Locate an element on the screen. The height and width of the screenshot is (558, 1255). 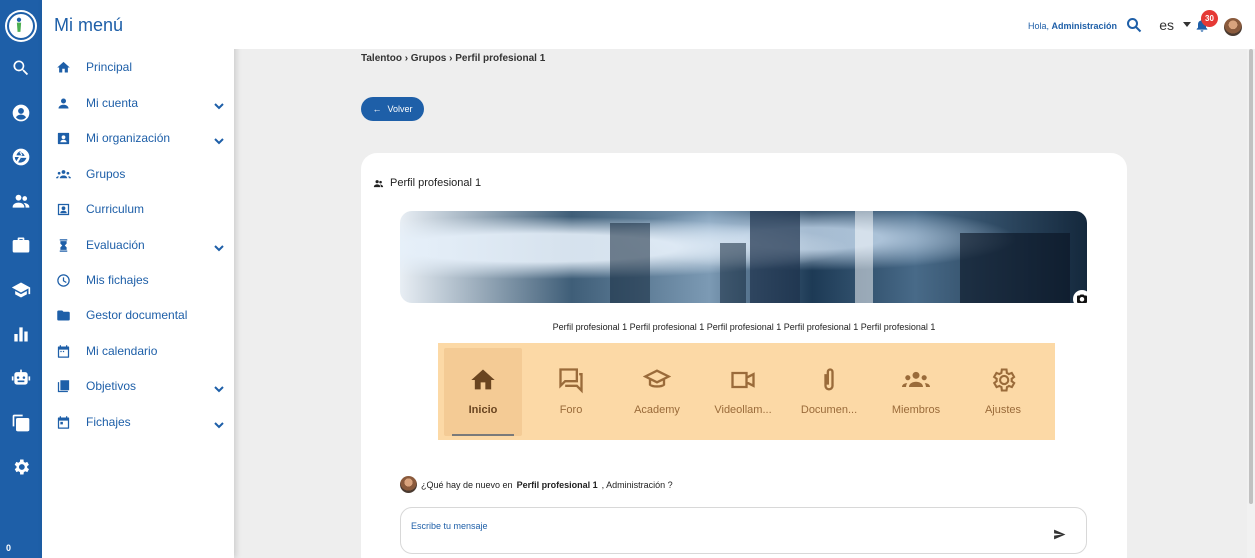
robot-icon is located at coordinates (21, 378).